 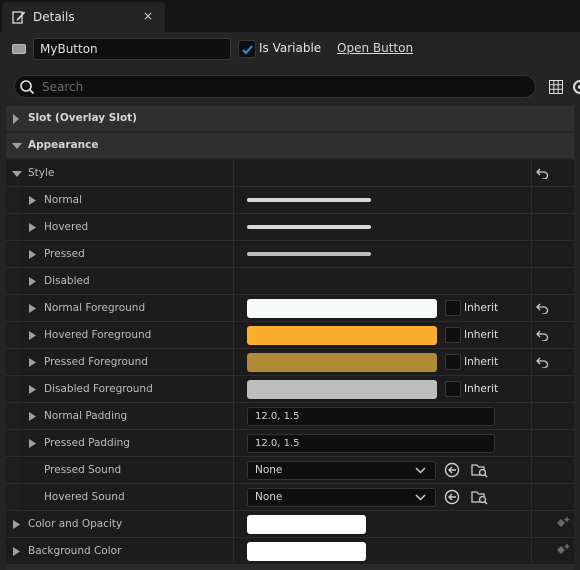 I want to click on property-label: Background Color, so click(x=75, y=551).